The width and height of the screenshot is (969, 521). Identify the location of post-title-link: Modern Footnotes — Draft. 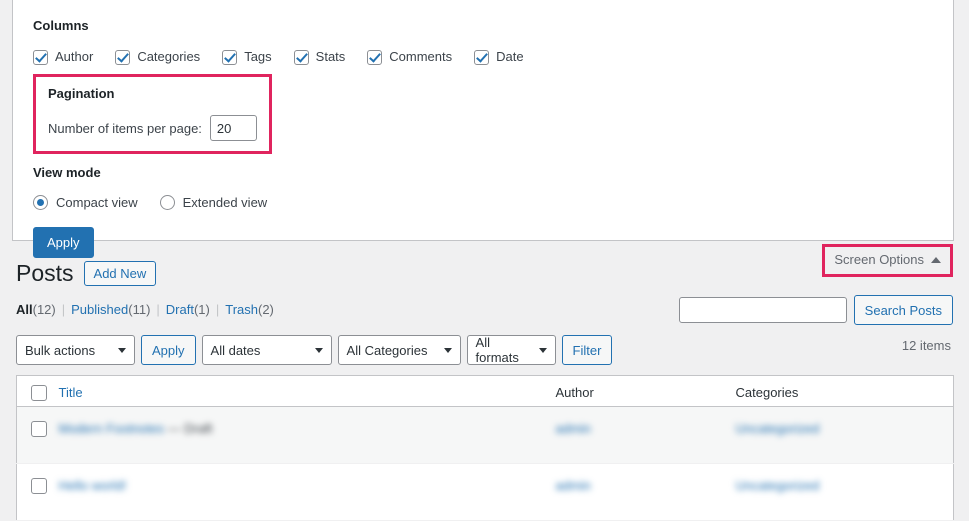
(136, 428).